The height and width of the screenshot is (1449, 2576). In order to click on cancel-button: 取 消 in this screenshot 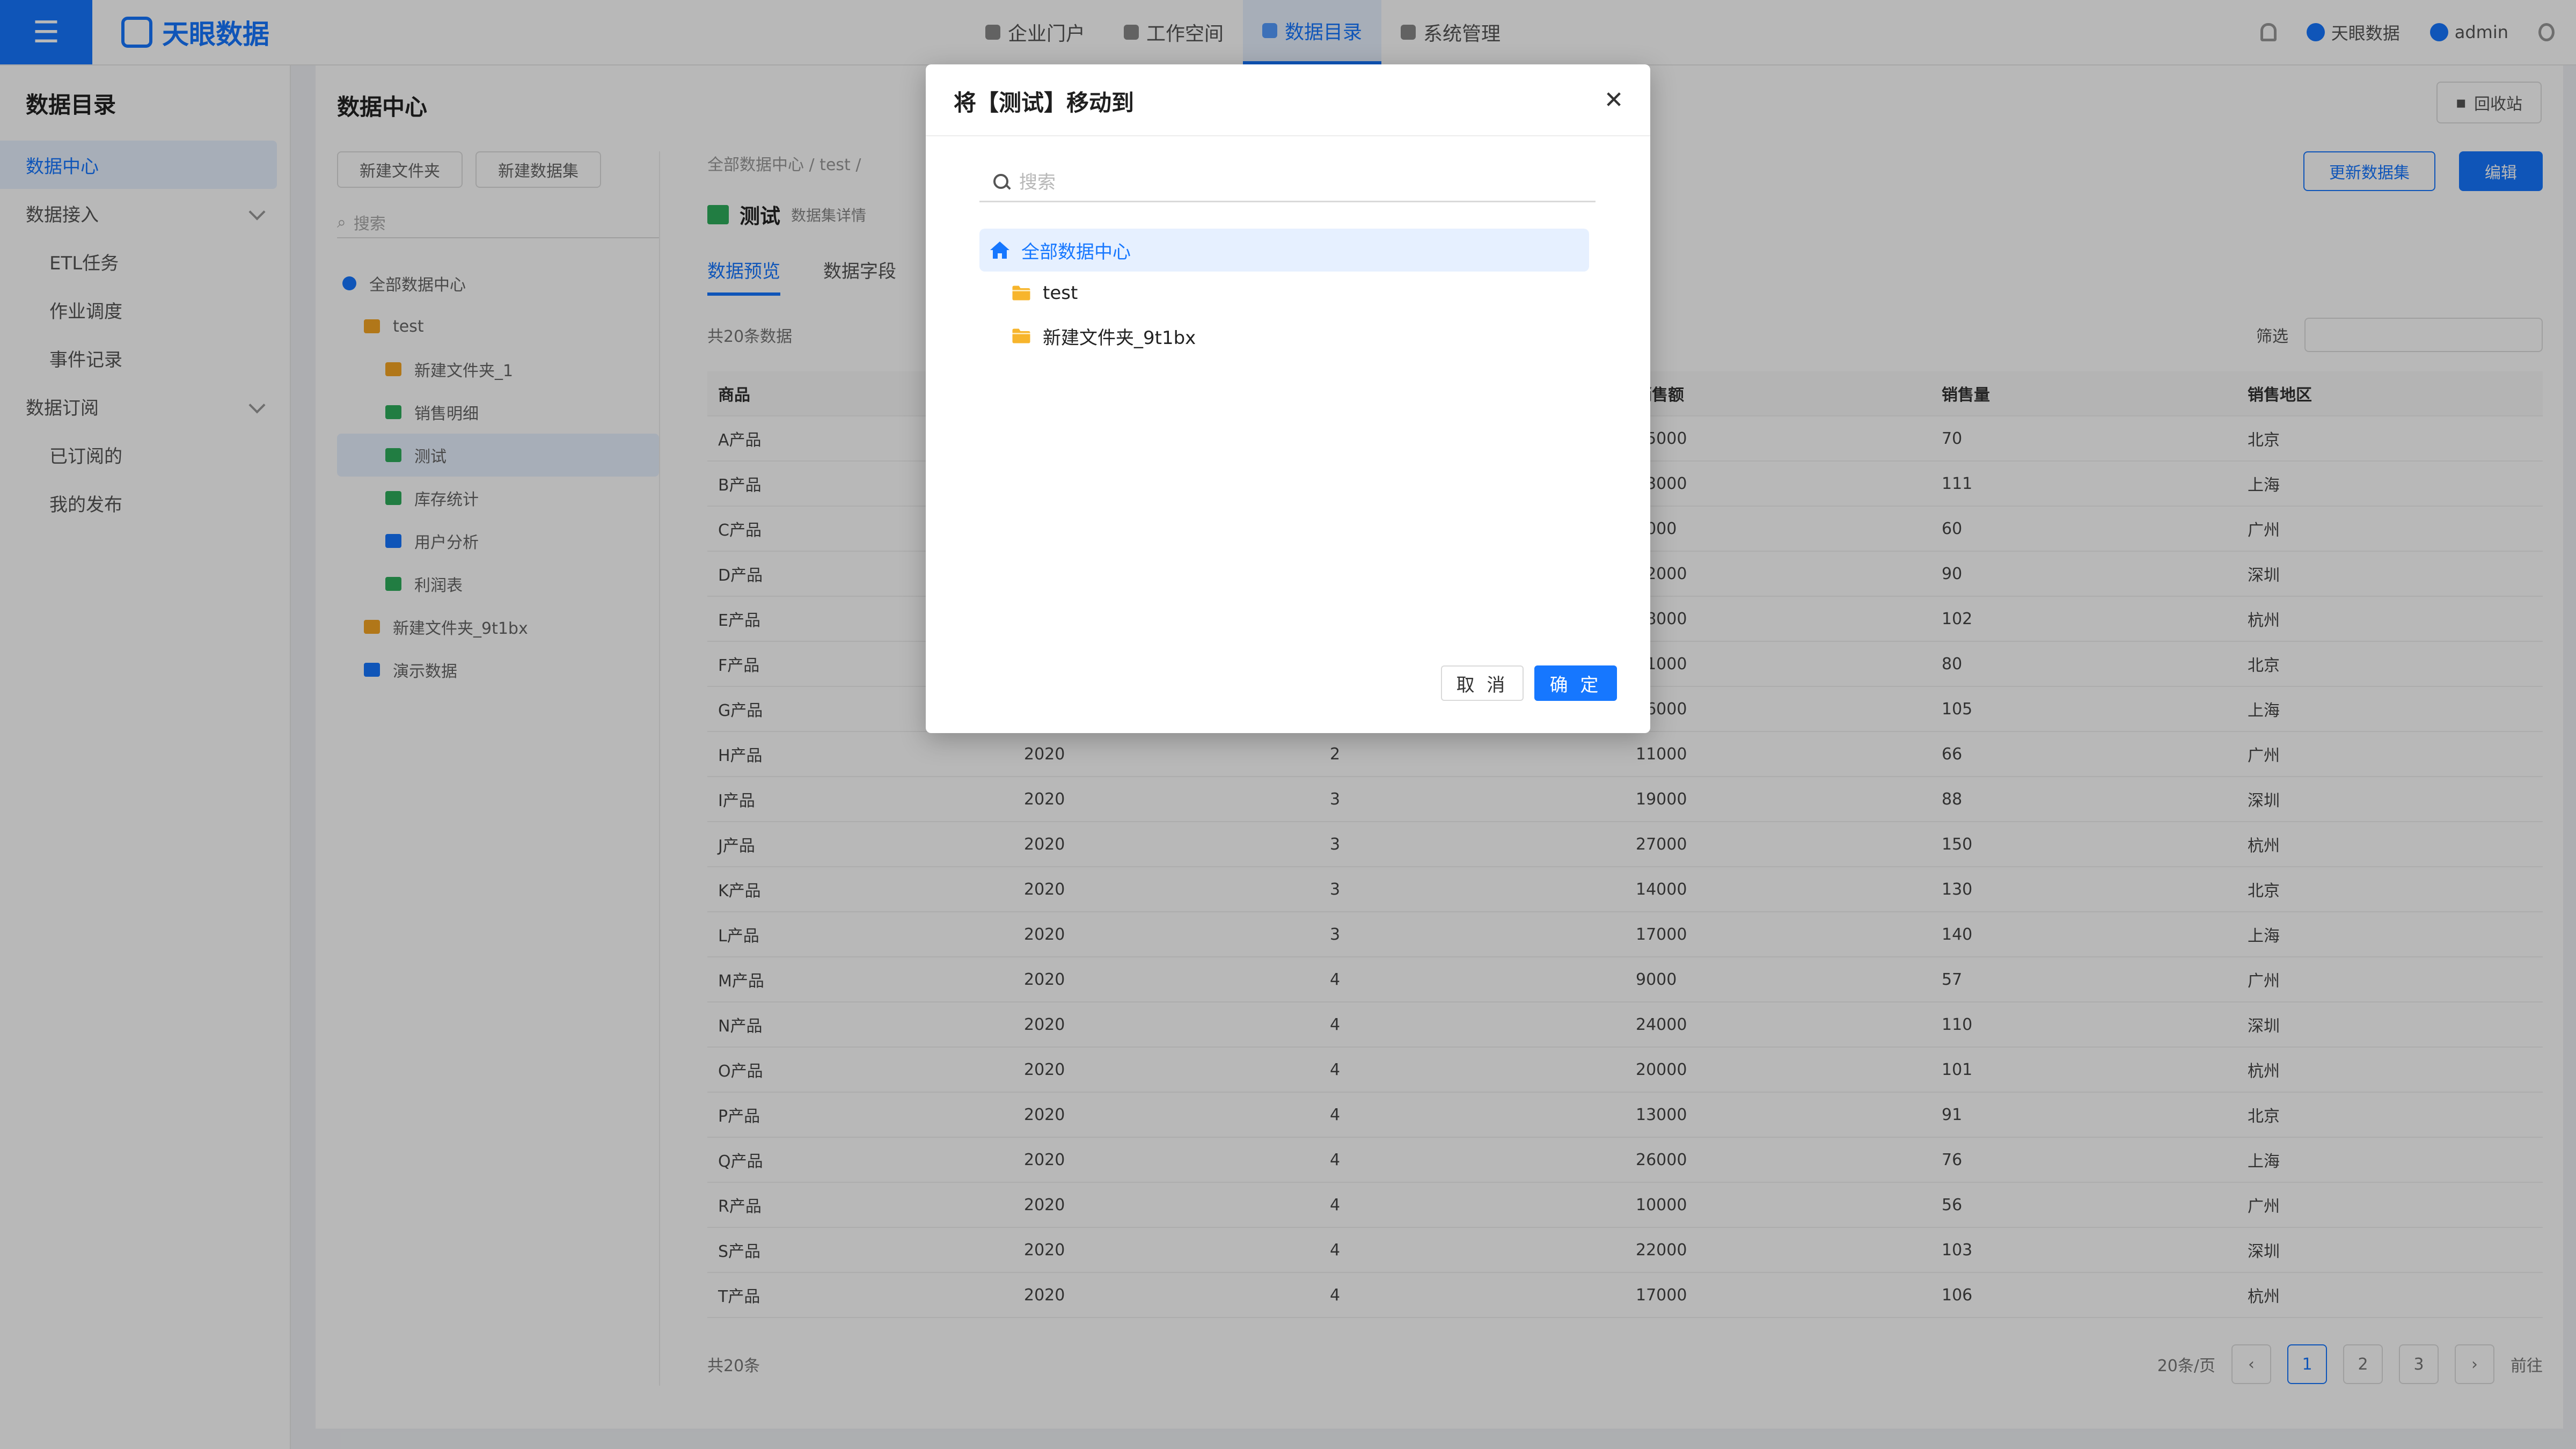, I will do `click(1482, 683)`.